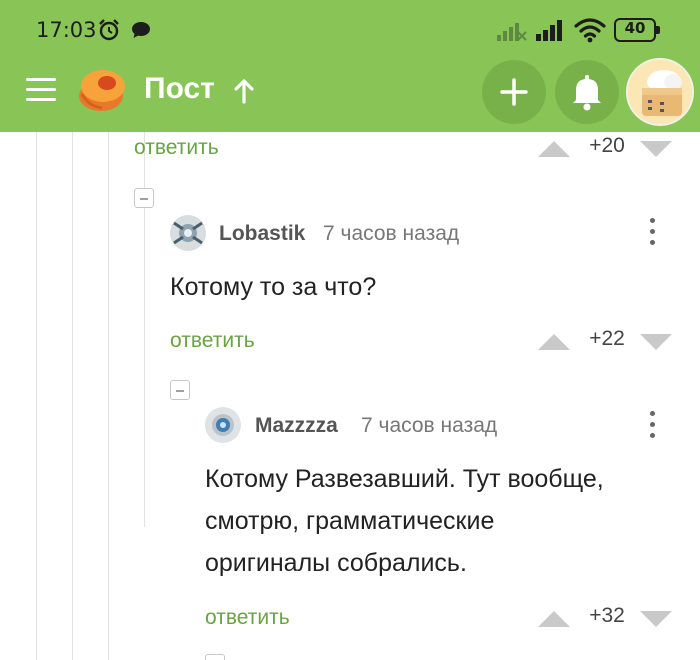 This screenshot has height=660, width=700. I want to click on alarm-icon, so click(109, 30).